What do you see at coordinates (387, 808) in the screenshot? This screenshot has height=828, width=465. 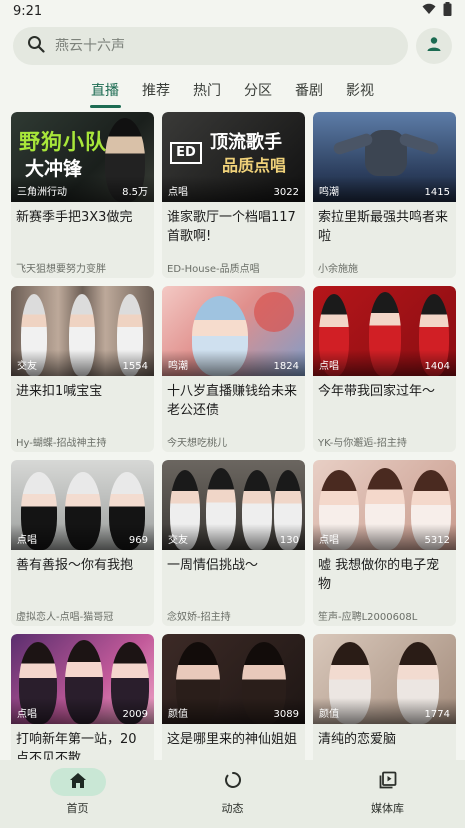 I see `nav-media-library-label: 媒体库` at bounding box center [387, 808].